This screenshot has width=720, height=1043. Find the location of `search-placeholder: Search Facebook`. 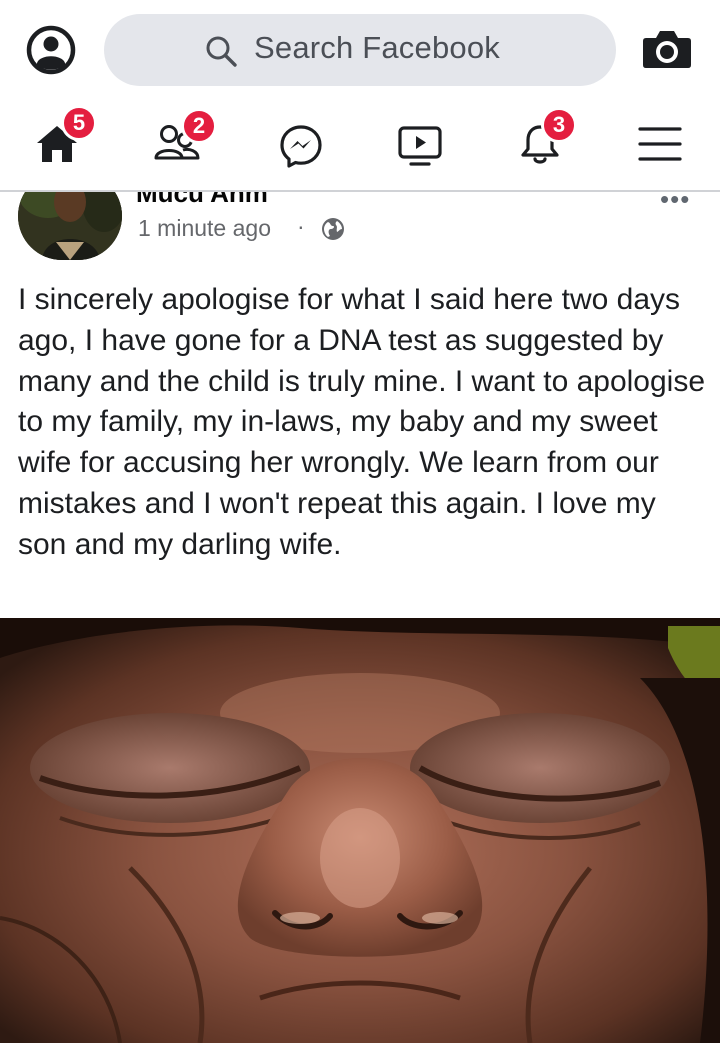

search-placeholder: Search Facebook is located at coordinates (377, 47).